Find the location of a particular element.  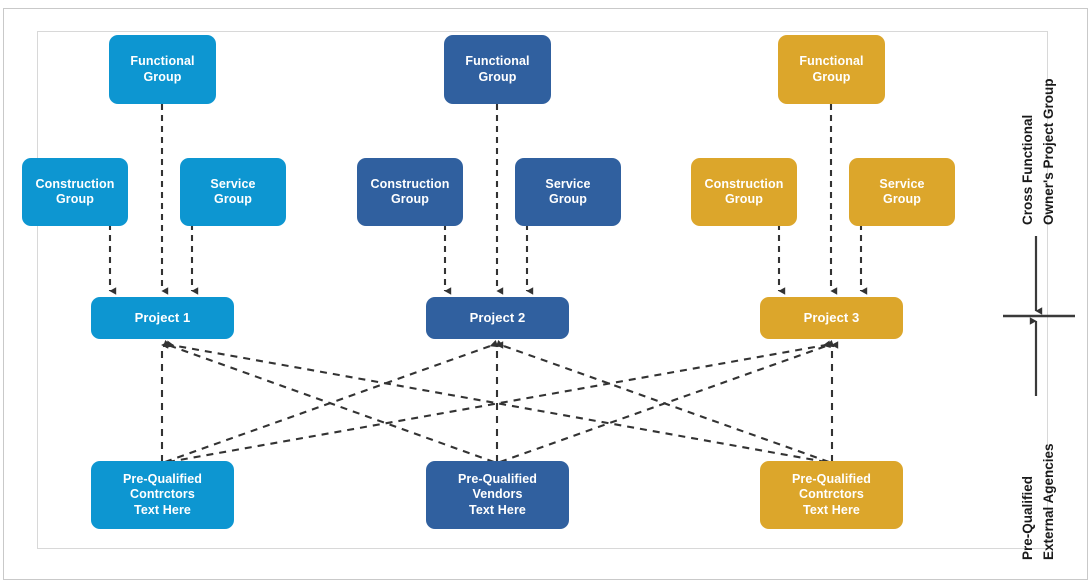

prequalified-box-3: Pre-Qualified Contrctors Text Here is located at coordinates (831, 495).